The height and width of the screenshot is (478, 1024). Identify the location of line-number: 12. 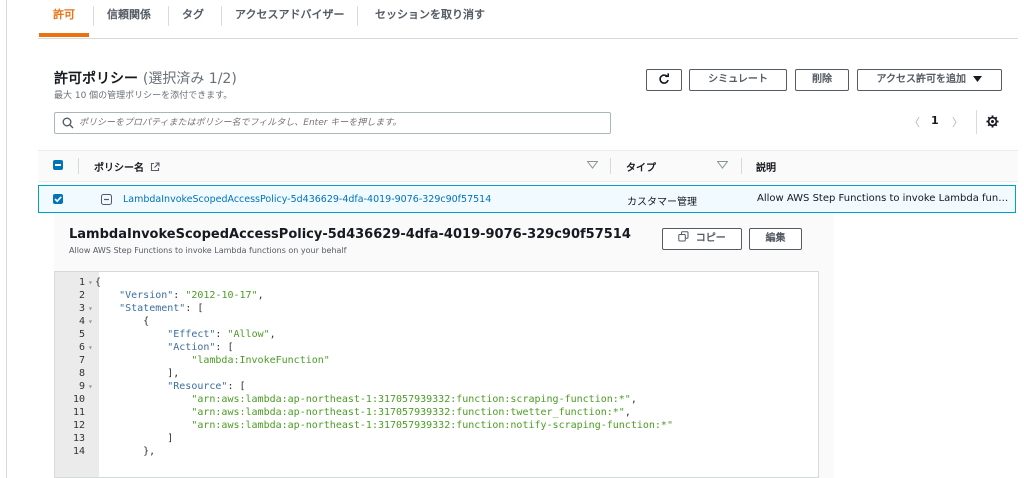
(78, 425).